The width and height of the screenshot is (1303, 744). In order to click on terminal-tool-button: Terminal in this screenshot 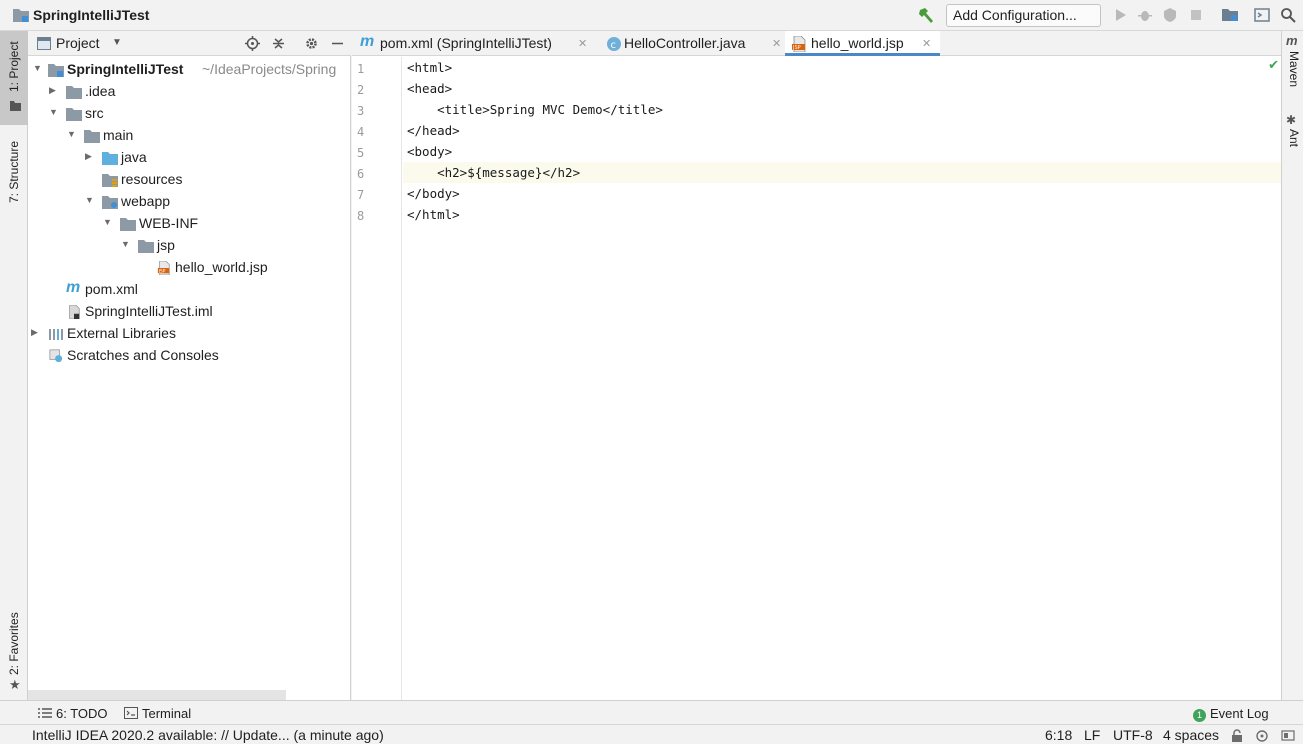, I will do `click(157, 713)`.